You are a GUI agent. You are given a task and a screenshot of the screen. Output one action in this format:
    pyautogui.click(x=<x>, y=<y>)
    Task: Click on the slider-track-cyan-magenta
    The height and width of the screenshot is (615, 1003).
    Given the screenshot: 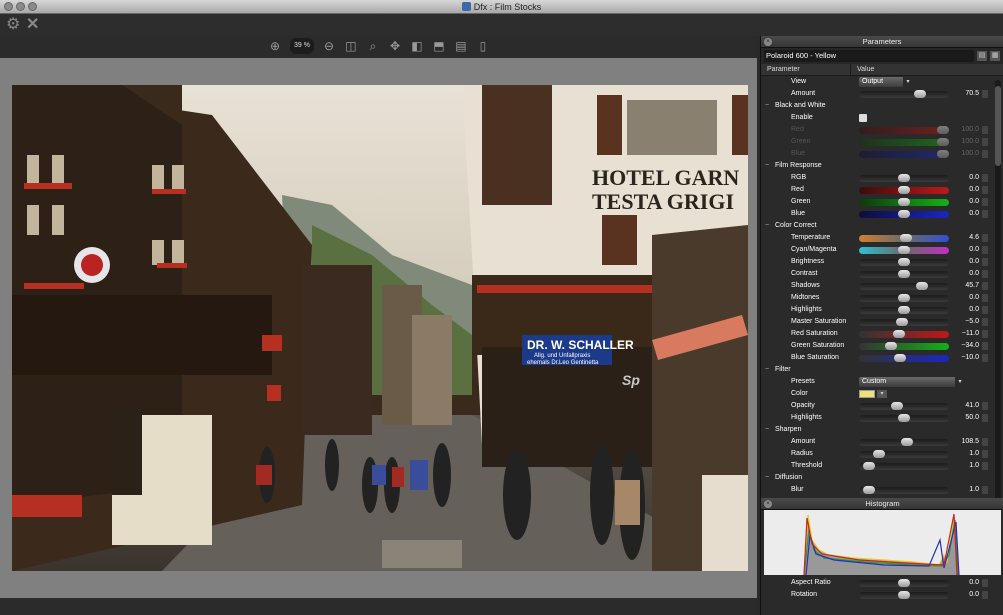 What is the action you would take?
    pyautogui.click(x=904, y=250)
    